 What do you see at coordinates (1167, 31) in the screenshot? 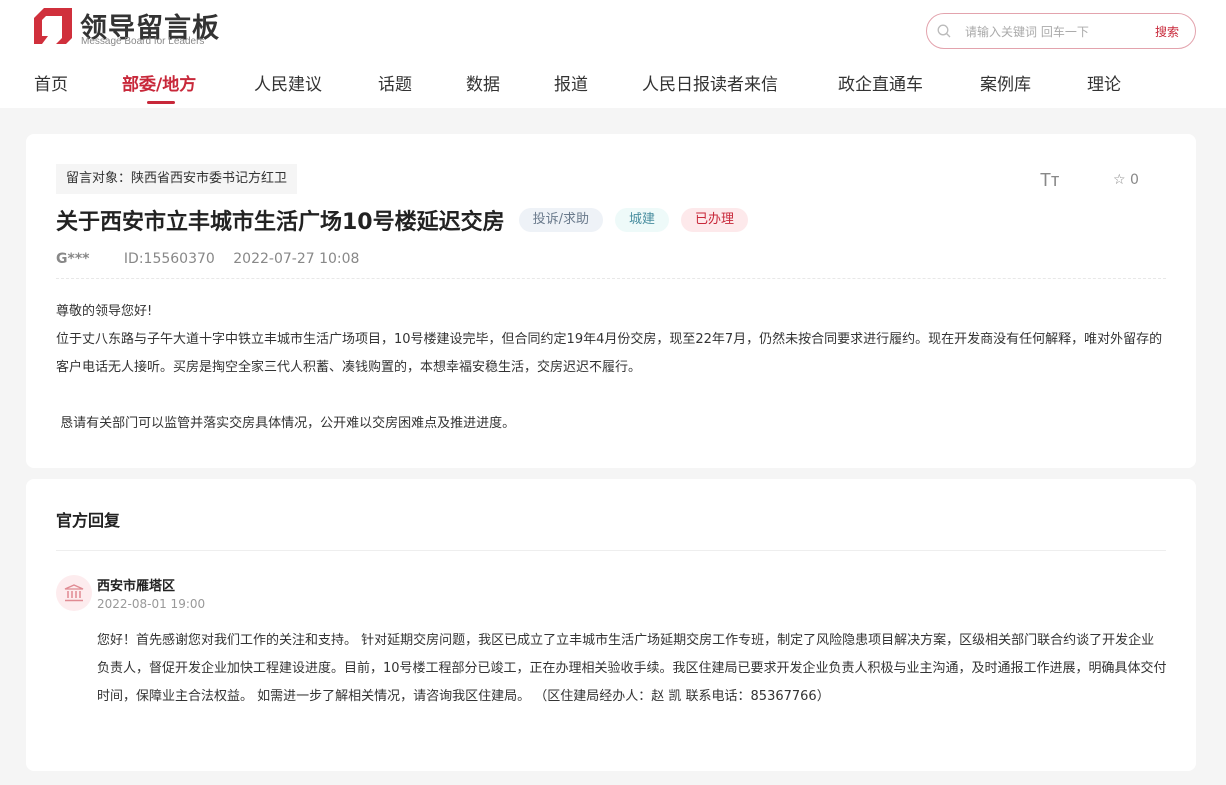
I see `search-button: 搜索` at bounding box center [1167, 31].